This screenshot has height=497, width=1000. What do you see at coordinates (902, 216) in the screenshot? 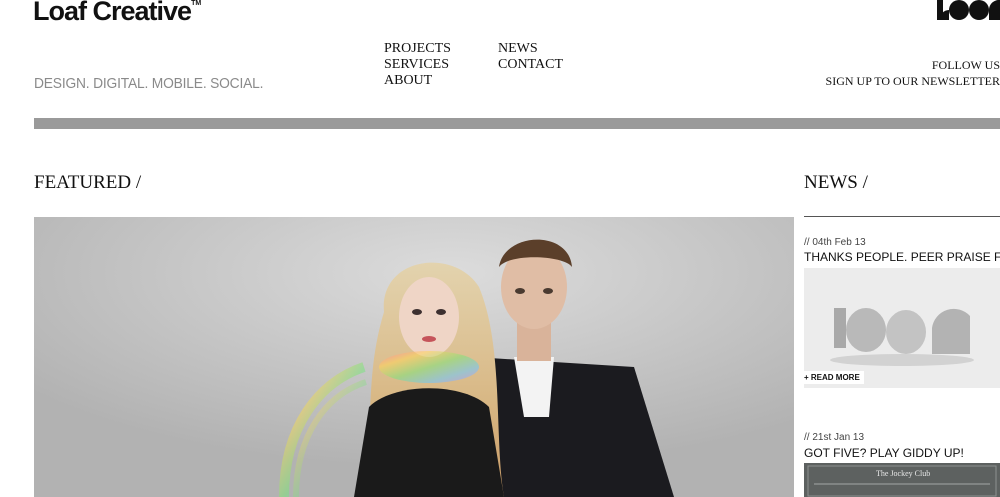
I see `news-divider` at bounding box center [902, 216].